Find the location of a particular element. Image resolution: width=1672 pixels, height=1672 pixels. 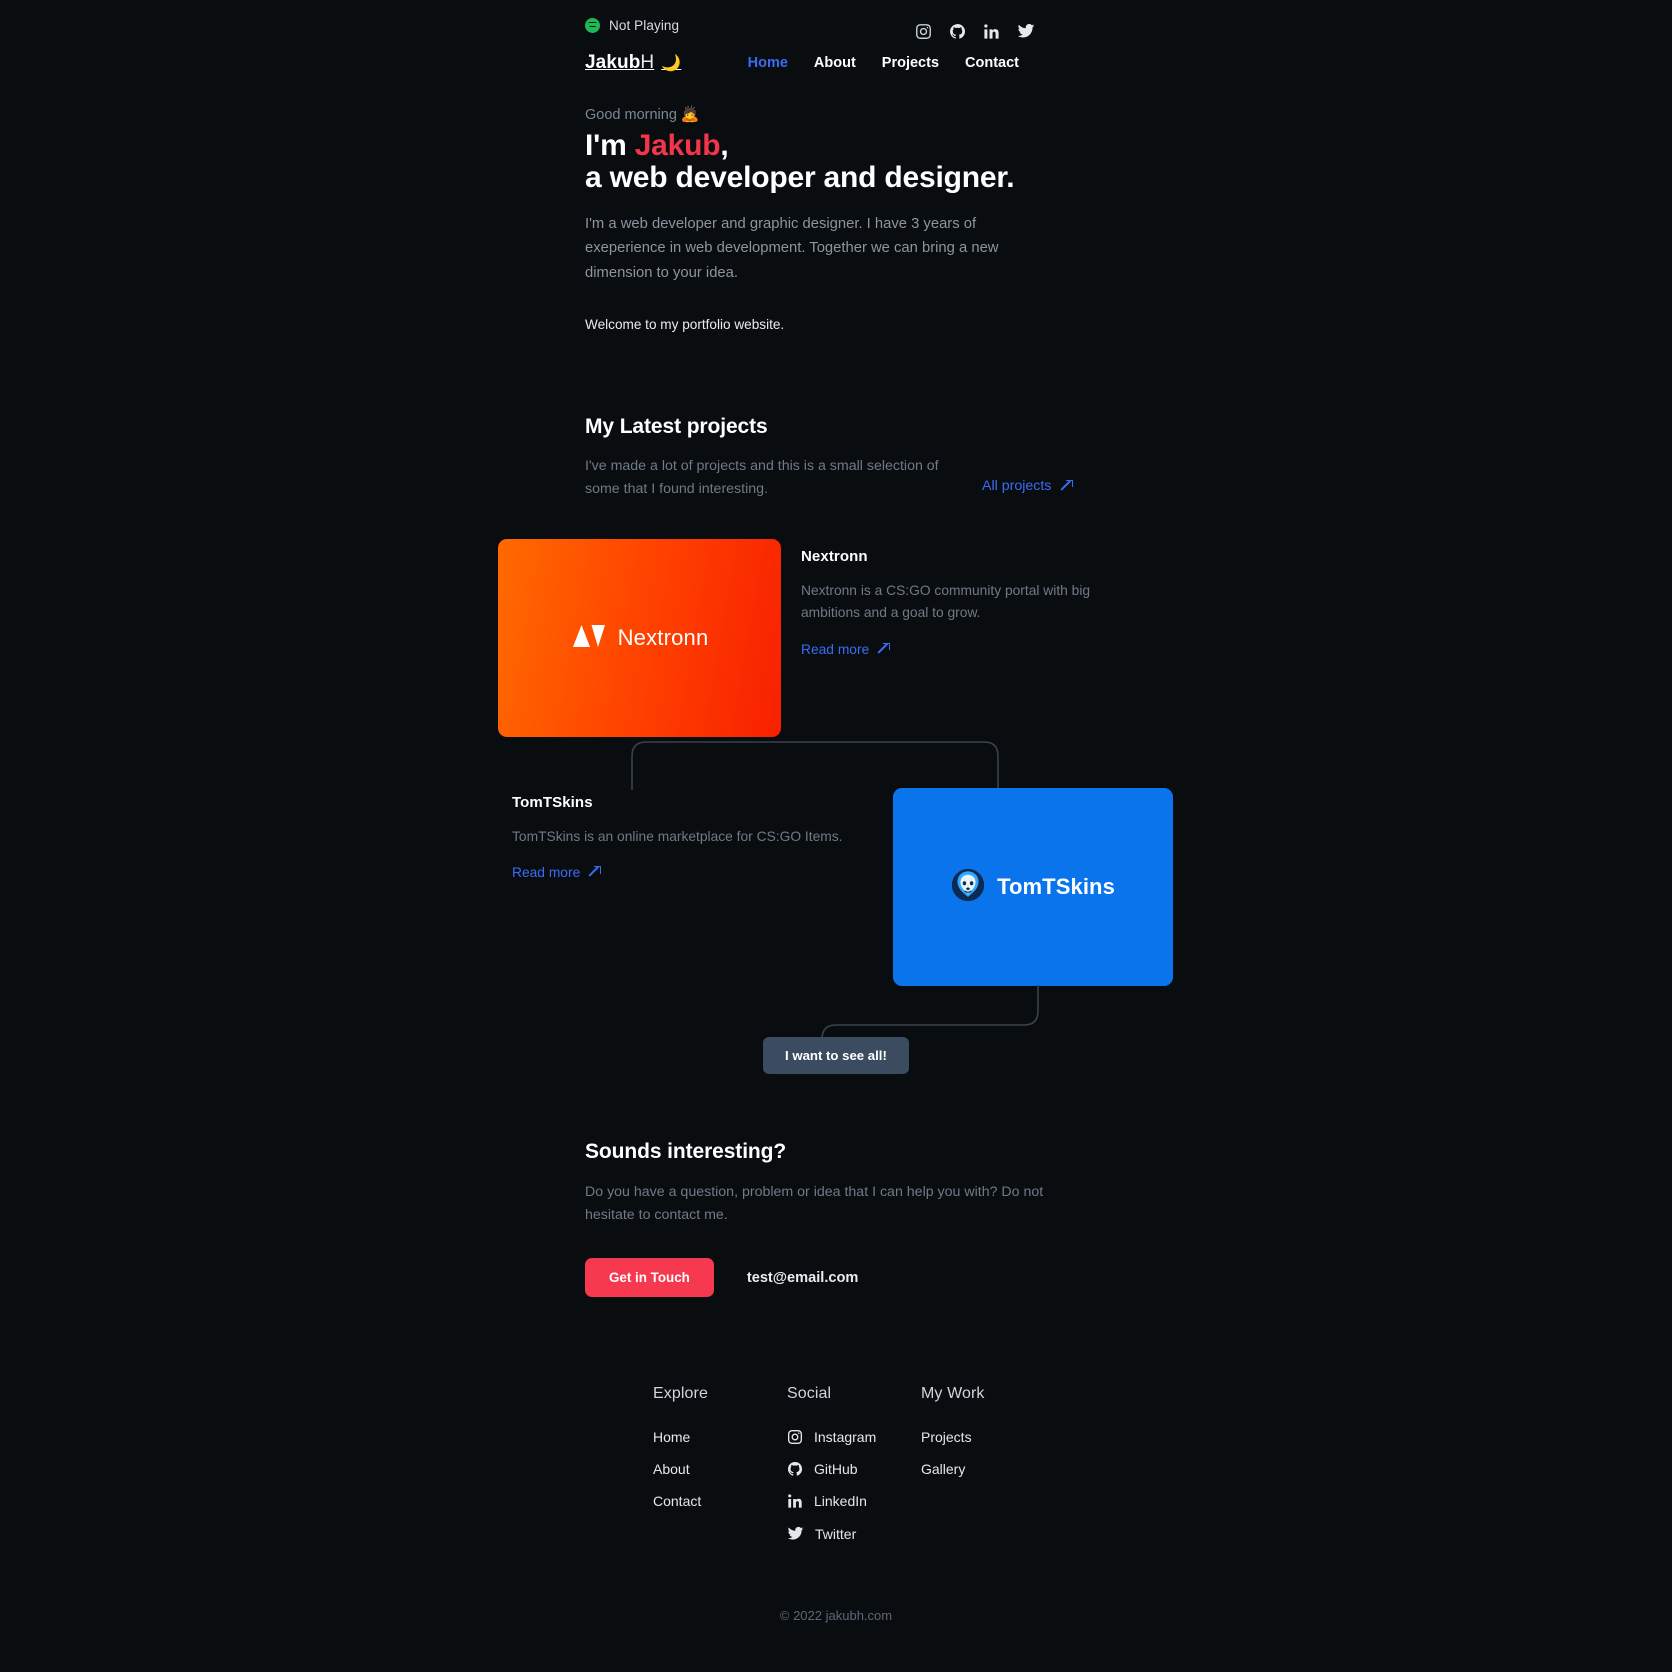

project-title-tomtskins: TomTSkins is located at coordinates (552, 802).